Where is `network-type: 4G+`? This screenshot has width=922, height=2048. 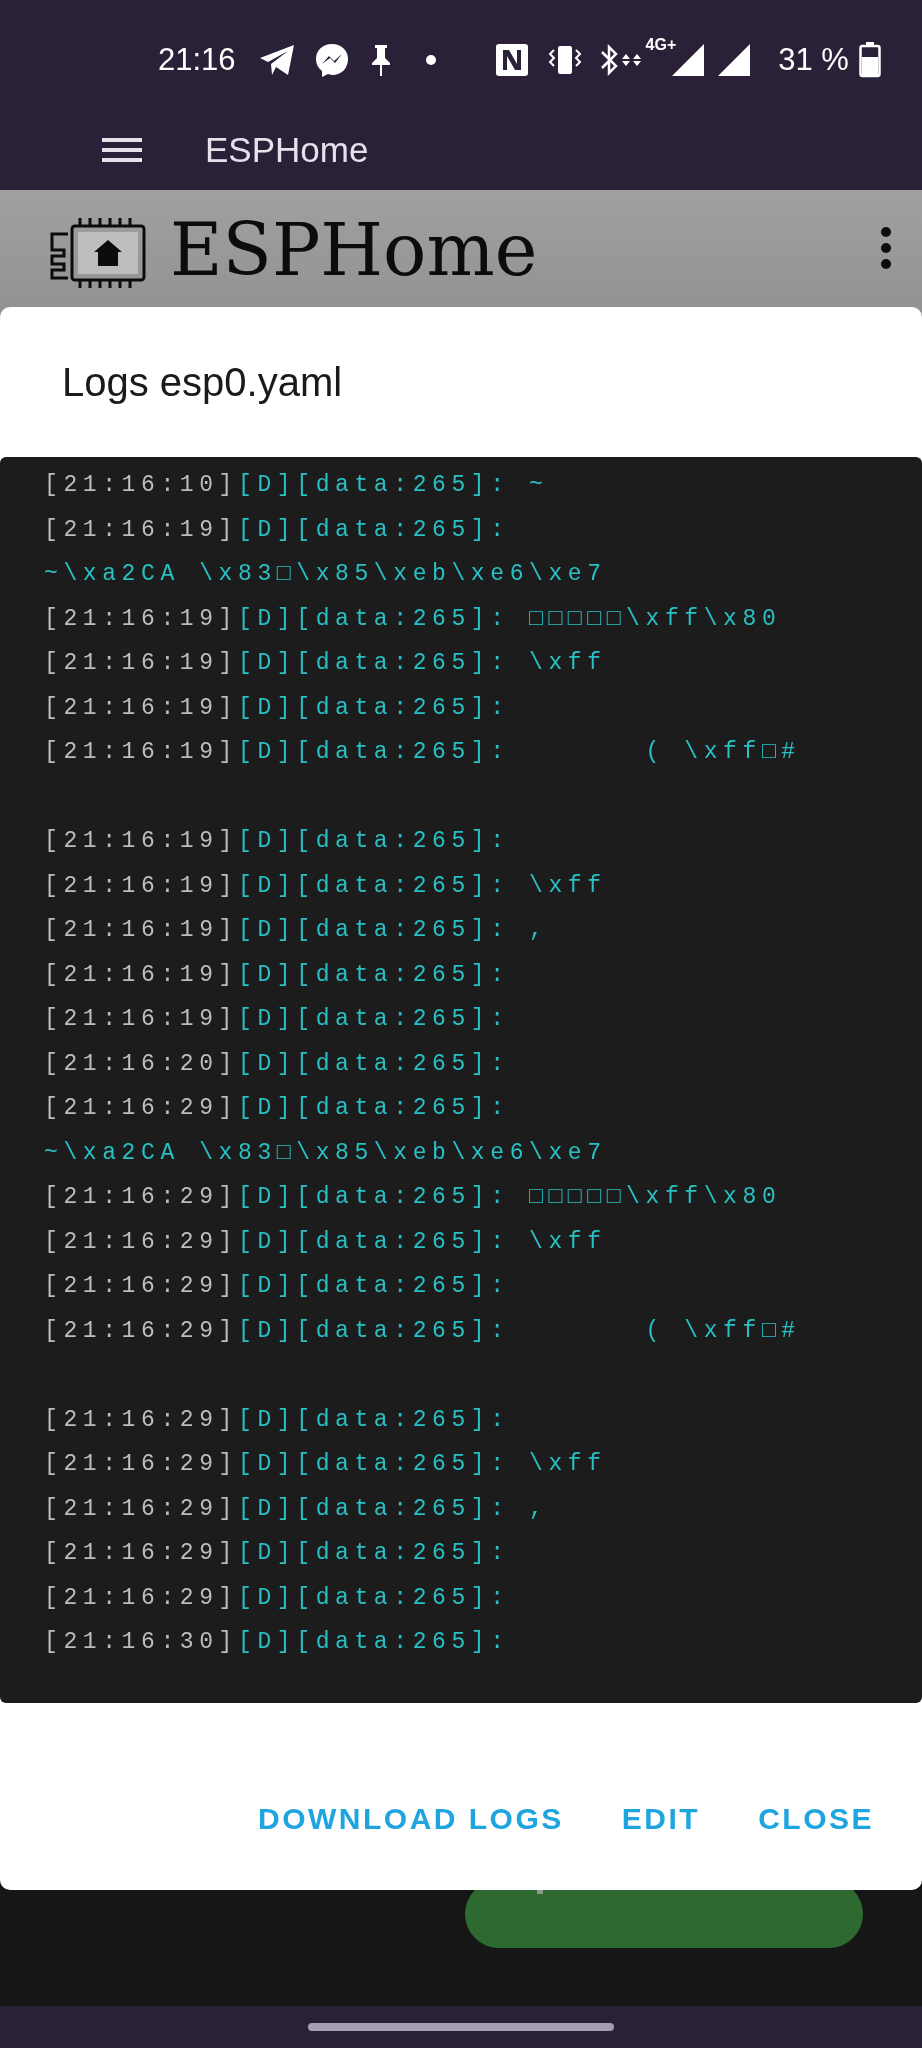
network-type: 4G+ is located at coordinates (661, 45).